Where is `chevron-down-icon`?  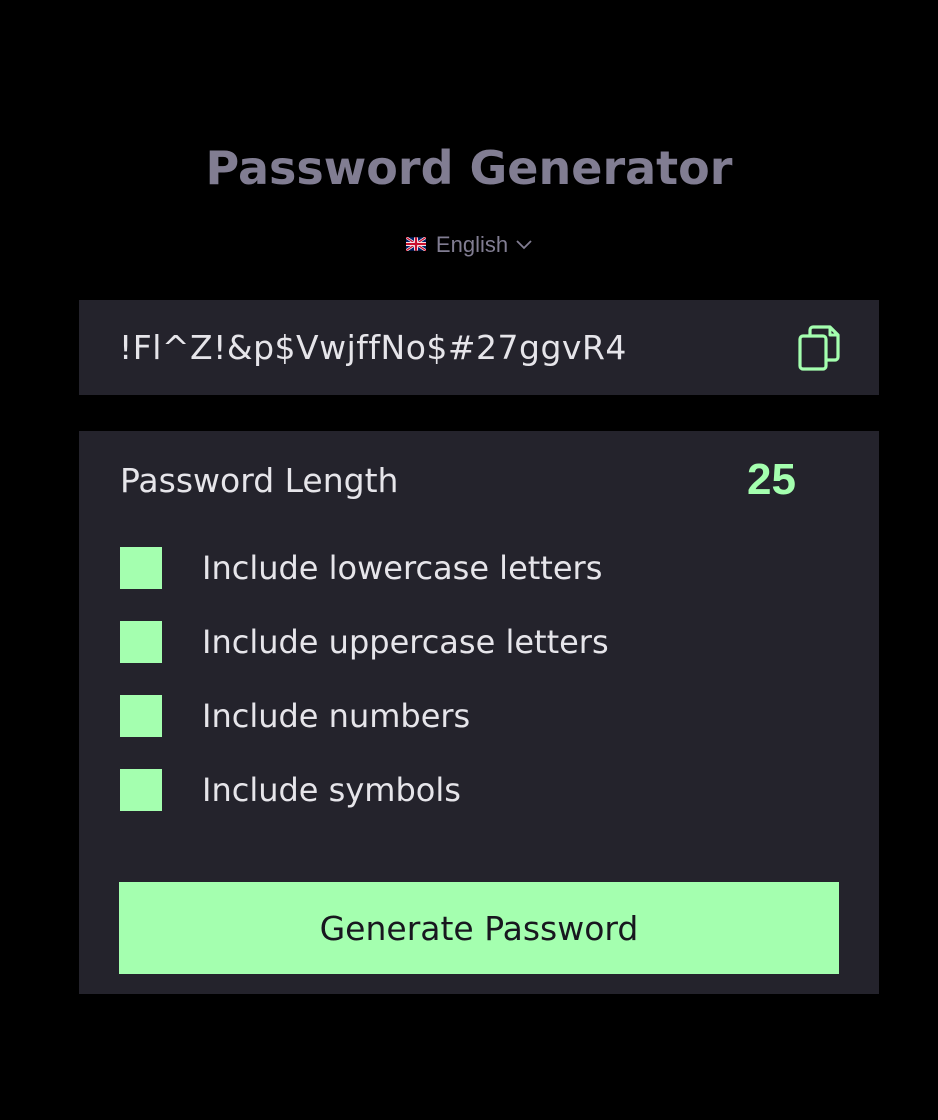 chevron-down-icon is located at coordinates (524, 245).